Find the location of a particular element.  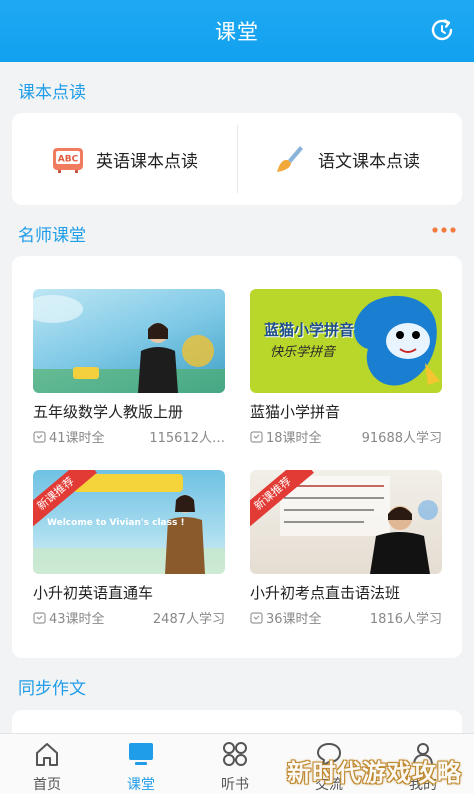

course-item-pinyin: 蓝猫小学拼音 快乐学拼音 蓝猫小学拼音 18课时全 91688人学习 is located at coordinates (346, 367).